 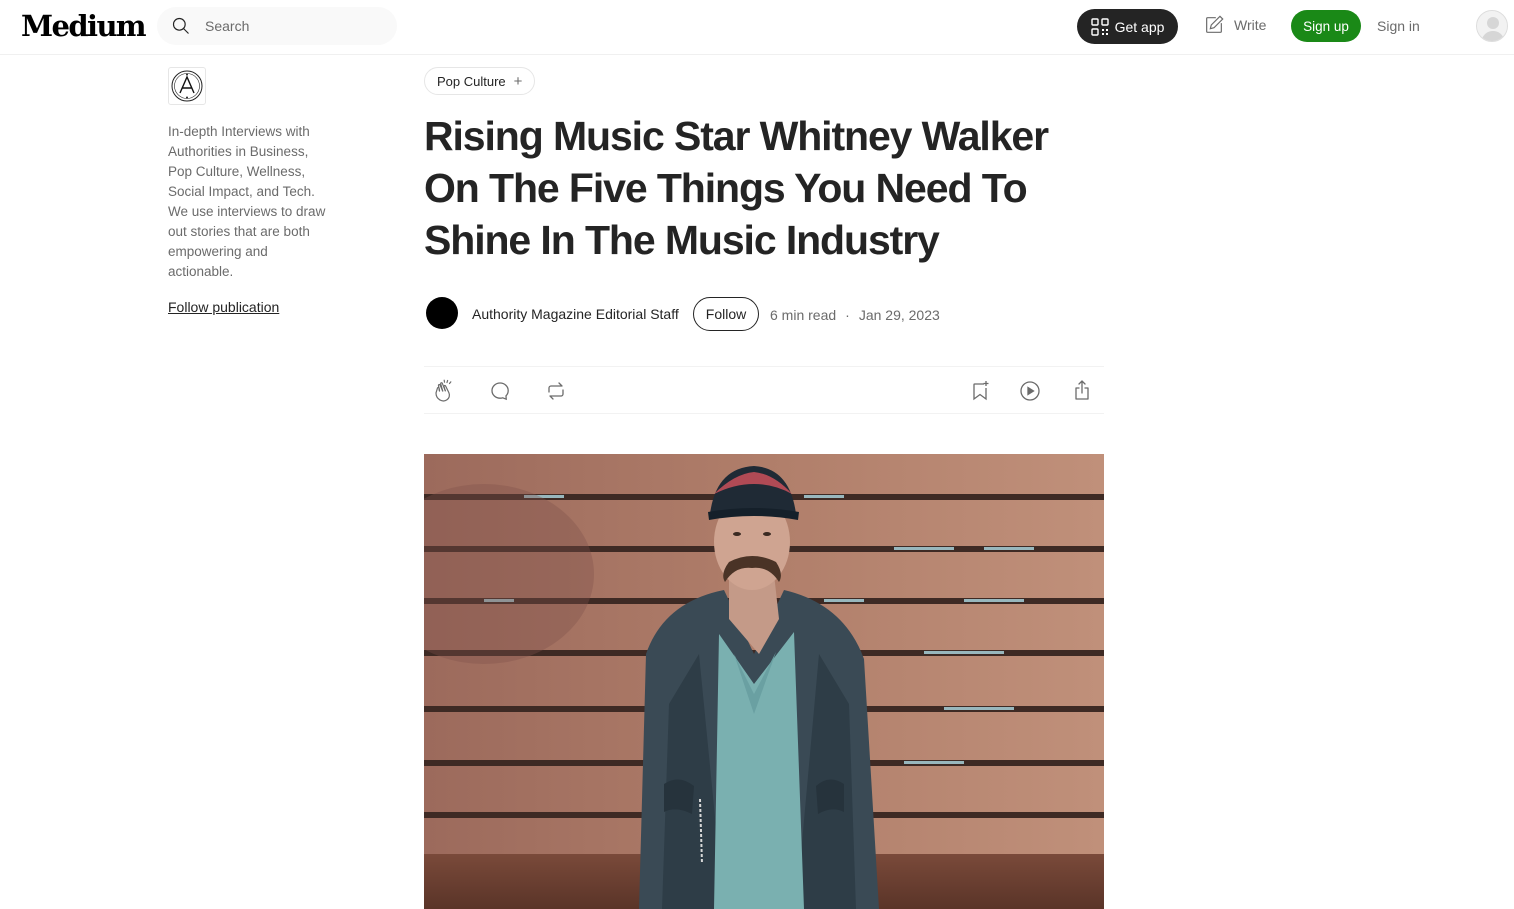 What do you see at coordinates (1492, 26) in the screenshot?
I see `user-avatar-icon` at bounding box center [1492, 26].